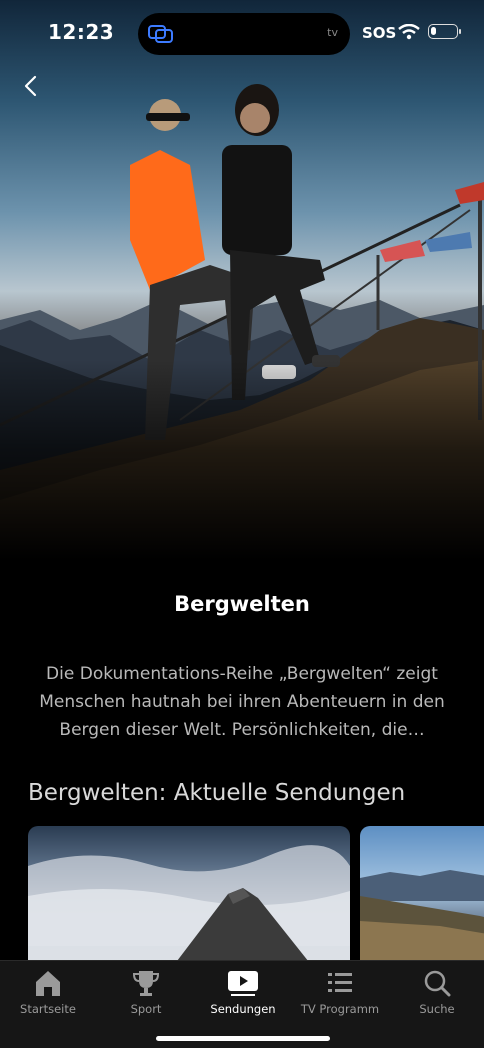 This screenshot has width=484, height=1048. I want to click on home-indicator, so click(243, 1038).